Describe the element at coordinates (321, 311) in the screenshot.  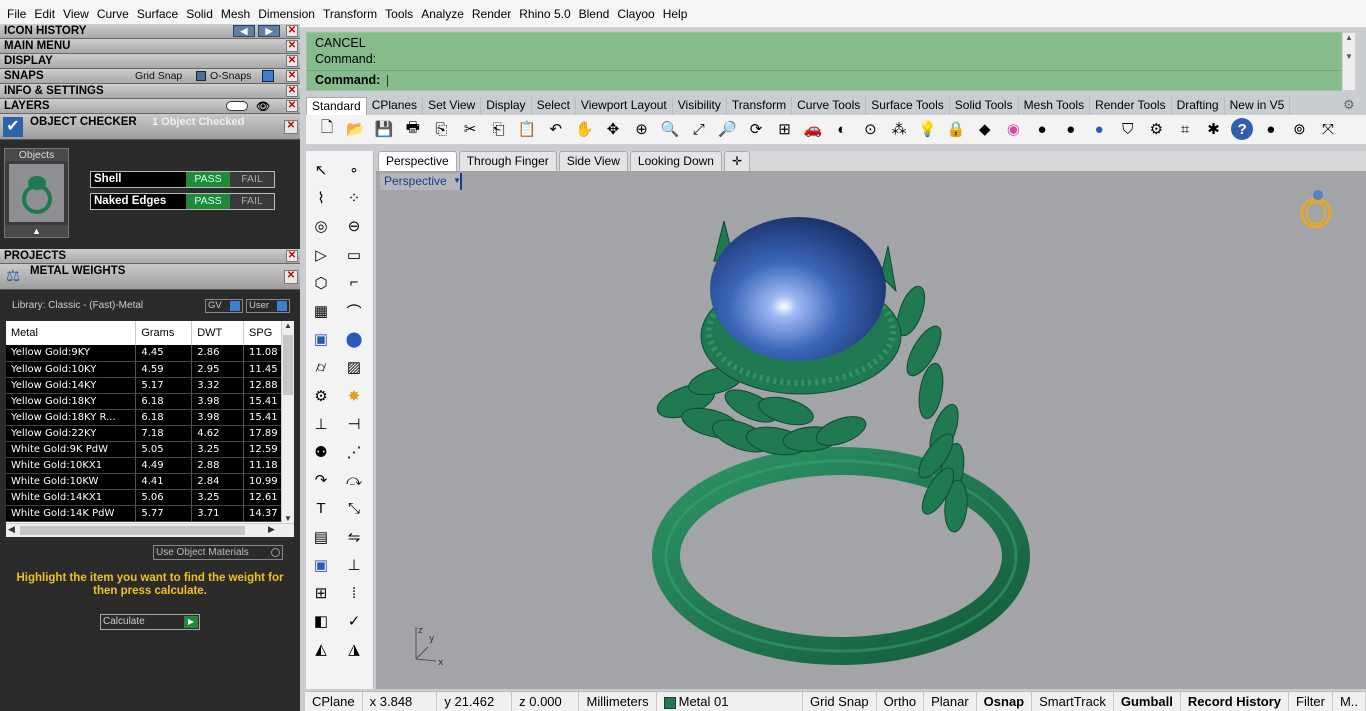
I see `surface-icon: ▦` at that location.